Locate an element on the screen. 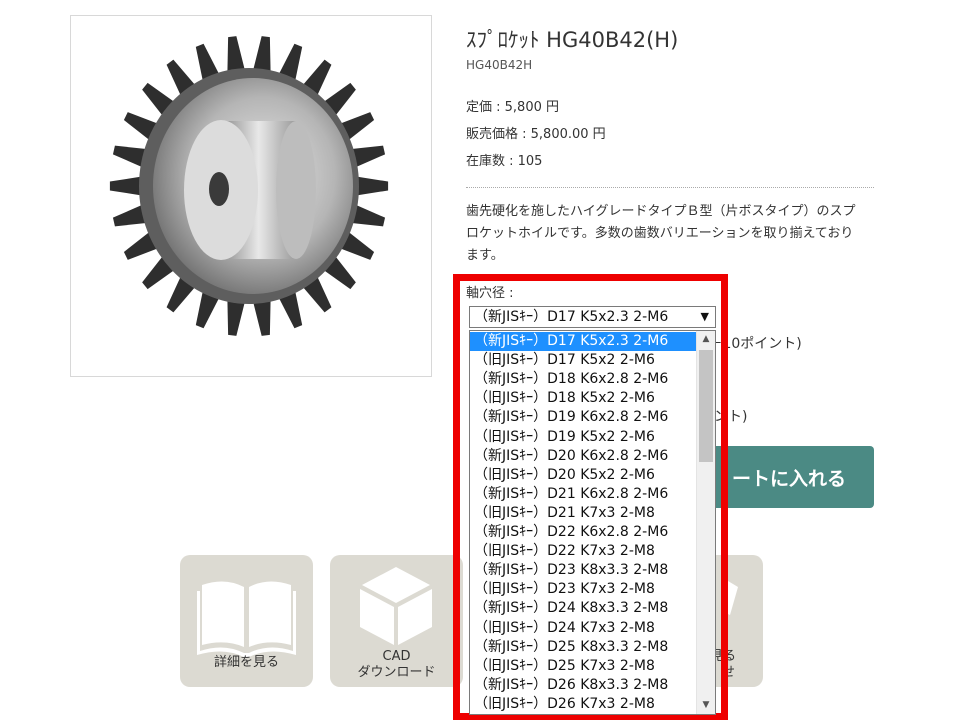  dropdown-option: （旧JISｷｰ）D22 K7x3 2-M8 is located at coordinates (583, 551).